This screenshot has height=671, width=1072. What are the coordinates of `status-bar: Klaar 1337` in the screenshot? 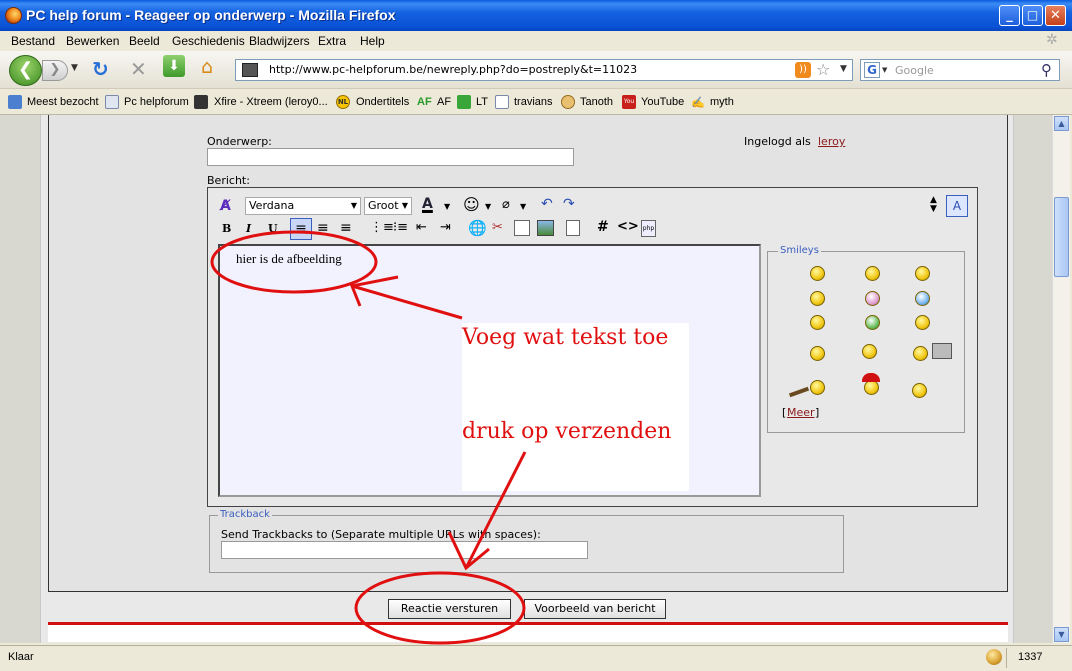 It's located at (536, 658).